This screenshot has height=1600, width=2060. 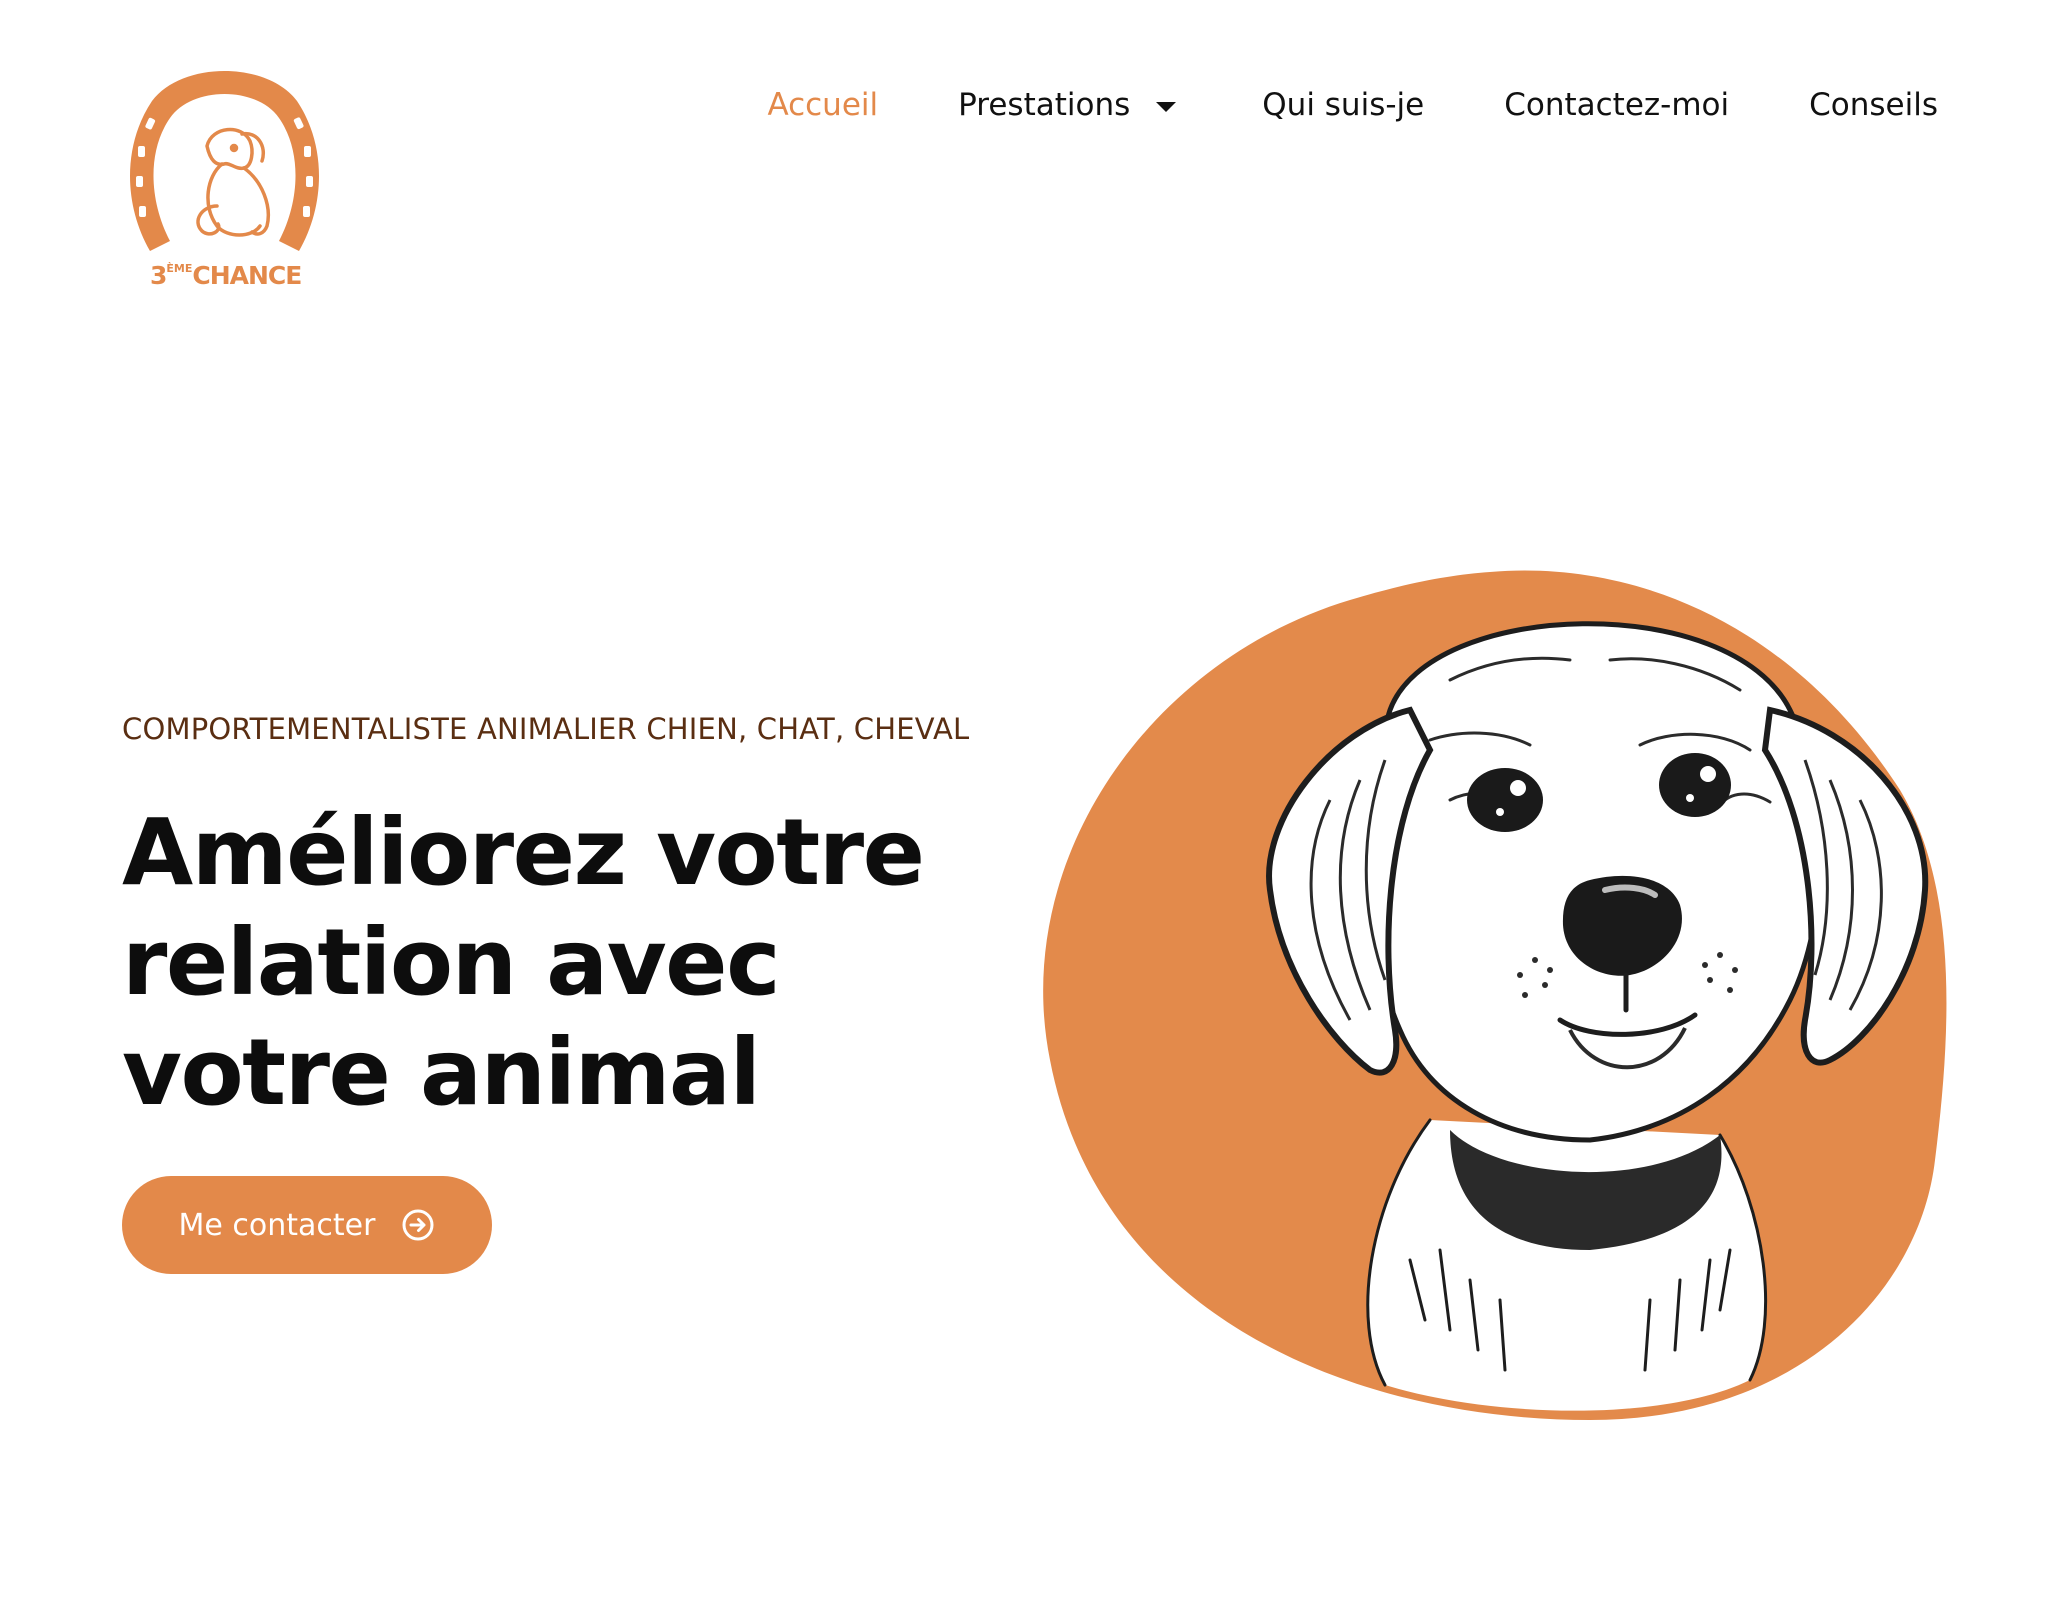 I want to click on site-logo: 3ÈMECHANCE, so click(x=224, y=176).